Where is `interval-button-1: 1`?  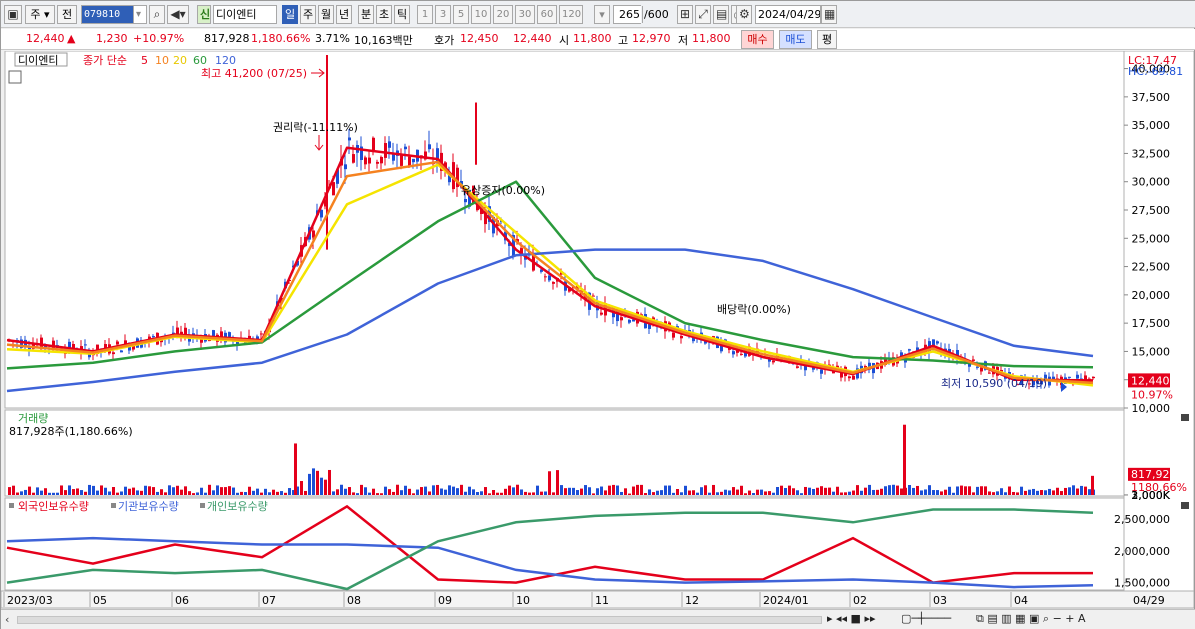
interval-button-1: 1 is located at coordinates (425, 14).